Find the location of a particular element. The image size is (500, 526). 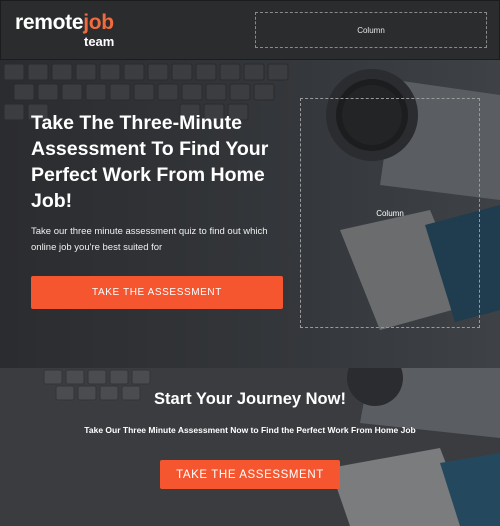

journey-title: Start Your Journey Now! is located at coordinates (250, 399).